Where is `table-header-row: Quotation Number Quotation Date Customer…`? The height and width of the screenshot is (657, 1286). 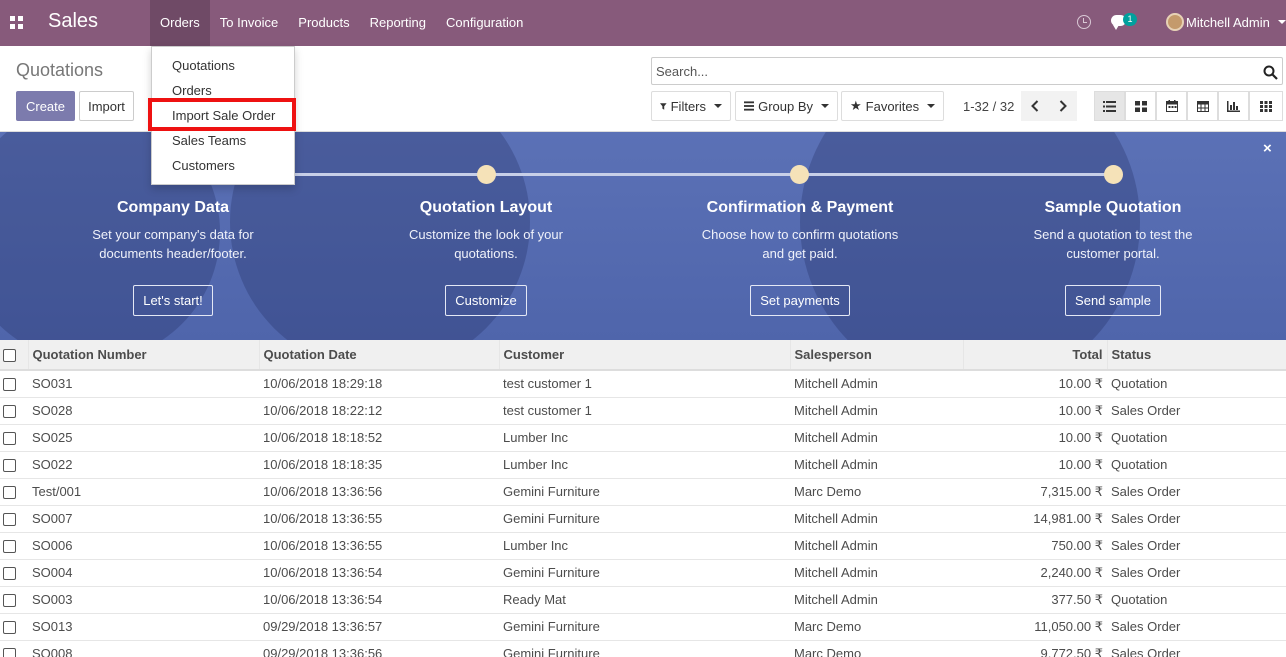
table-header-row: Quotation Number Quotation Date Customer… is located at coordinates (643, 355).